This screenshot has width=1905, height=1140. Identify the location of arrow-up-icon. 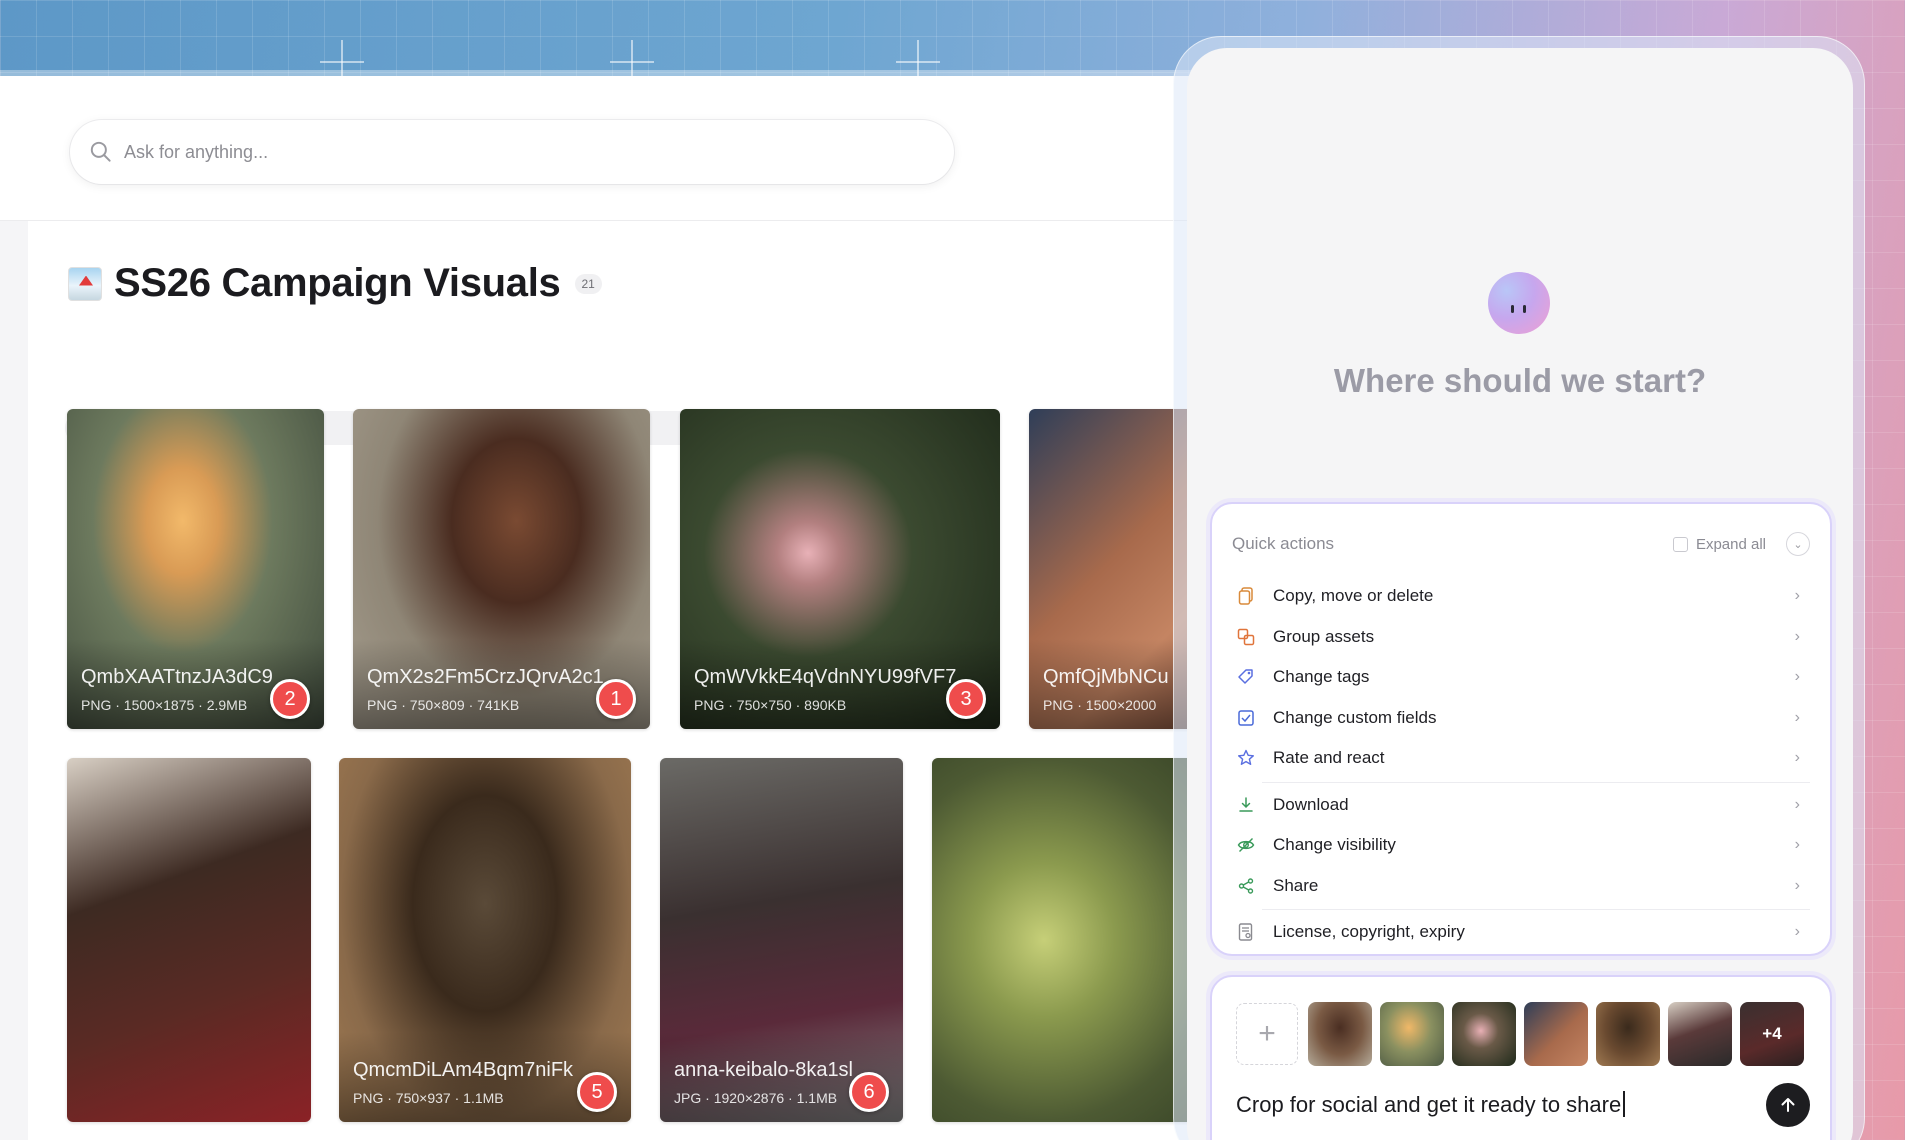
(1788, 1105).